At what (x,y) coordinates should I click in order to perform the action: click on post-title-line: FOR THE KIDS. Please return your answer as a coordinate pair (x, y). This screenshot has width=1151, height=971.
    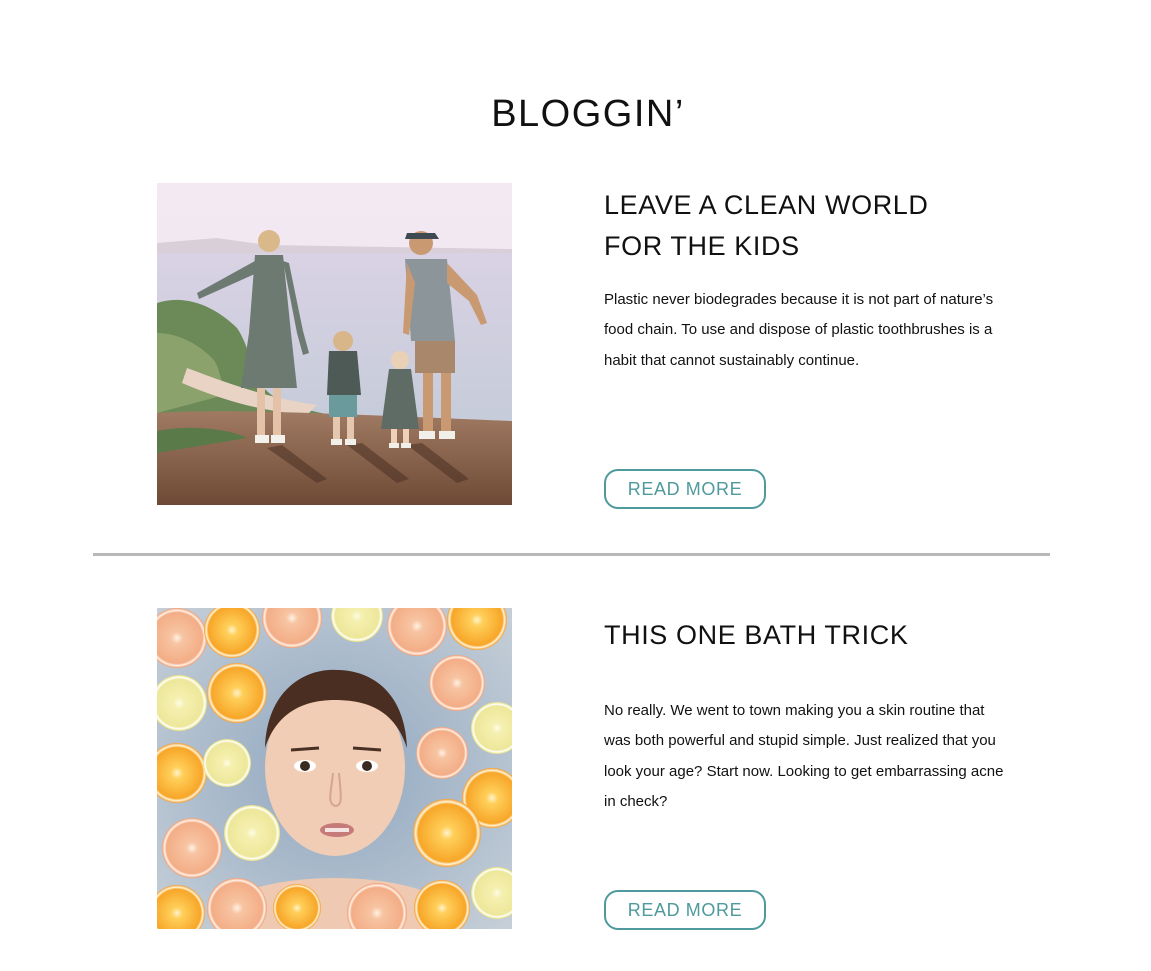
    Looking at the image, I should click on (702, 246).